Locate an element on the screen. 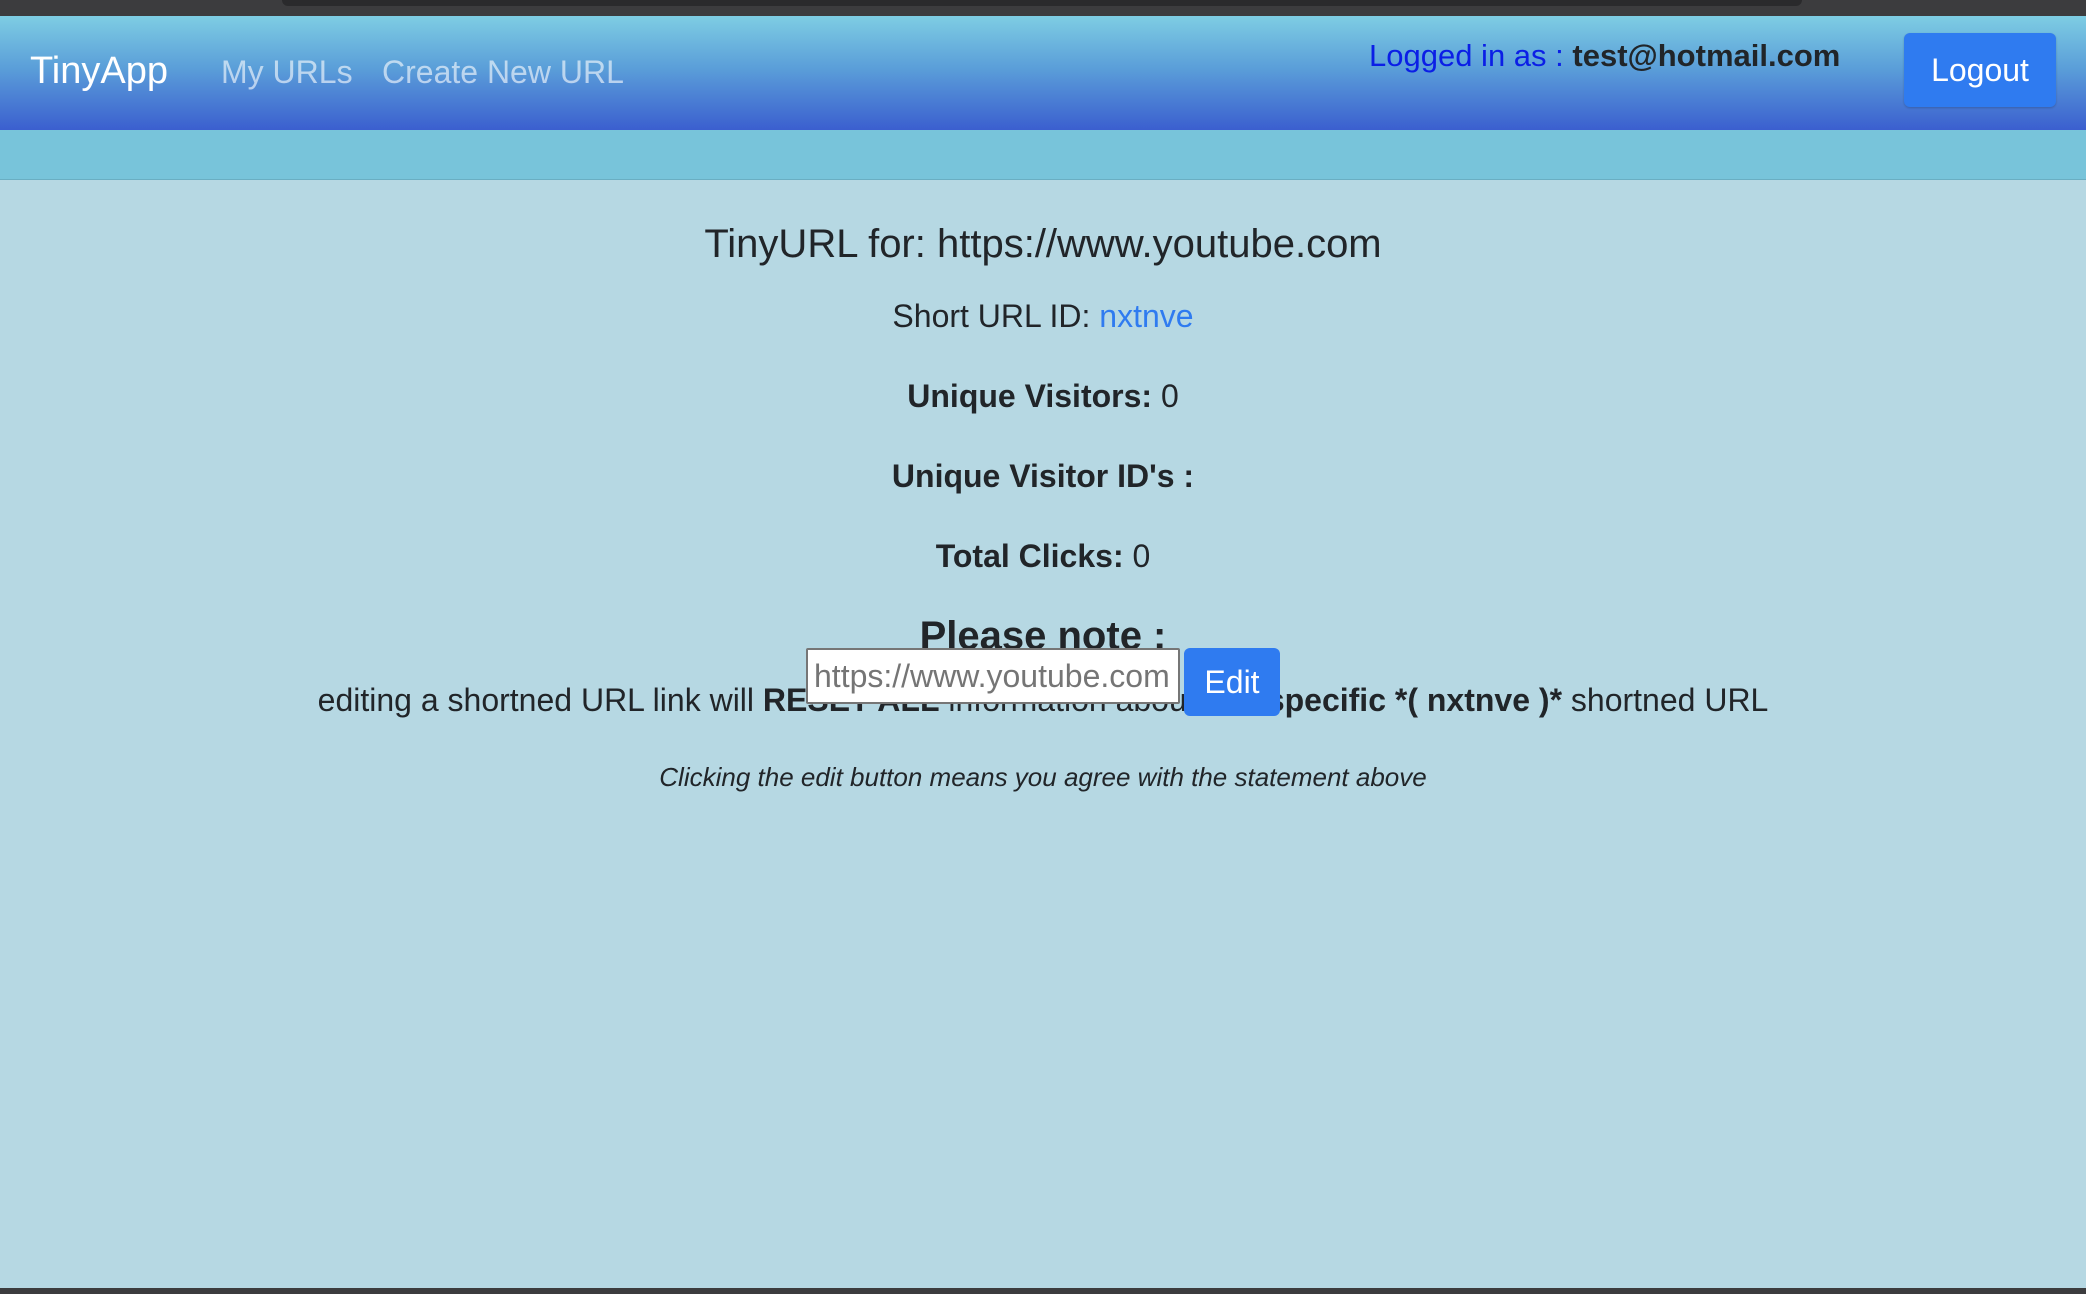  browser-top-pill is located at coordinates (1042, 3).